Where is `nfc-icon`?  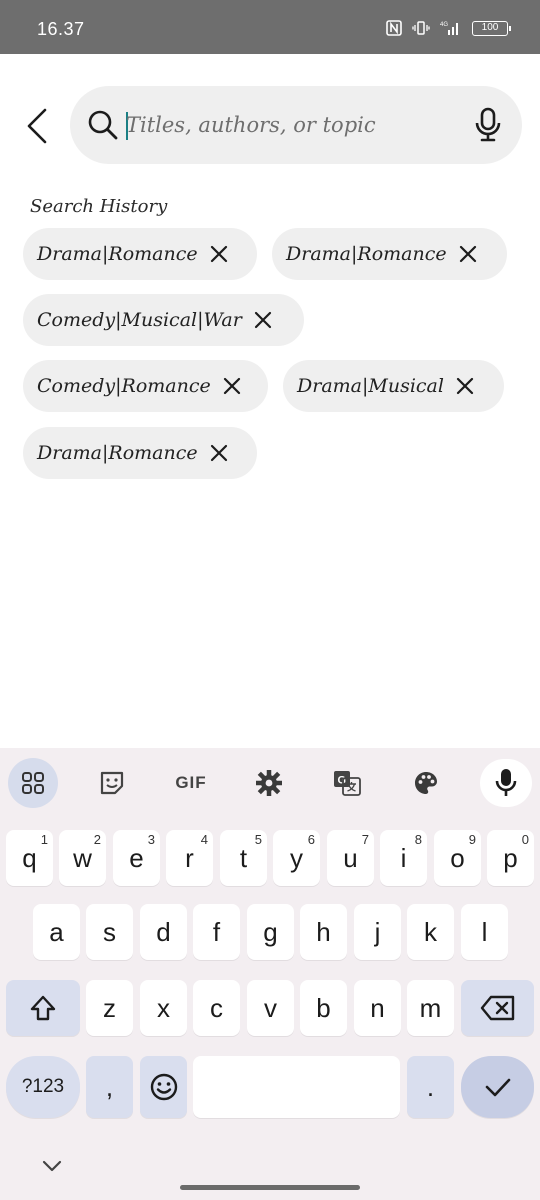
nfc-icon is located at coordinates (394, 28).